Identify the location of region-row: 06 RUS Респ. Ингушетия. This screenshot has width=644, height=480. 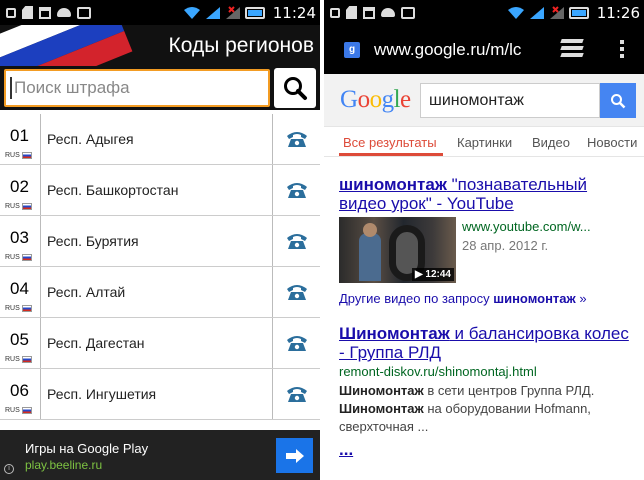
(160, 394).